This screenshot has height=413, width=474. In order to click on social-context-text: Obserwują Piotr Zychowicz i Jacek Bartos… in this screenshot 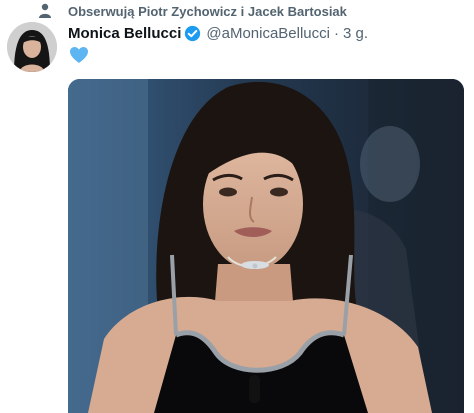, I will do `click(207, 11)`.